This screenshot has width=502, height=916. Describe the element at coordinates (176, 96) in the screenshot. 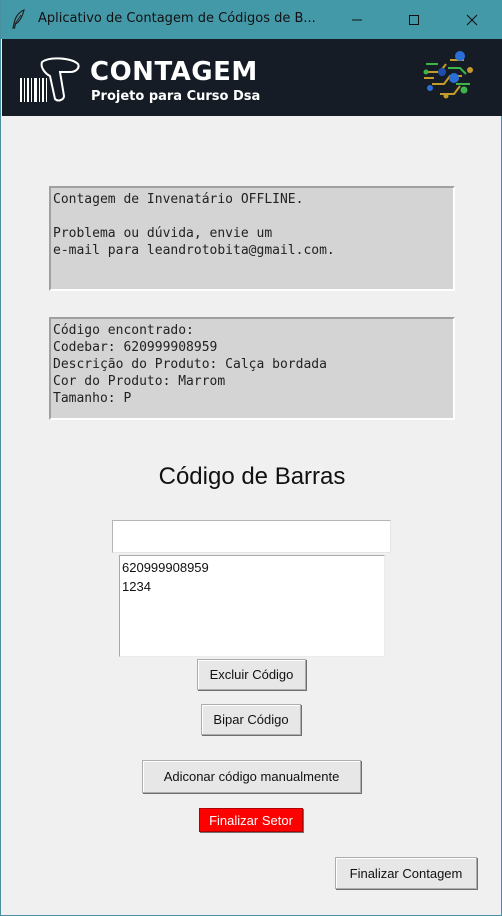

I see `banner-subtitle: Projeto para Curso Dsa` at that location.